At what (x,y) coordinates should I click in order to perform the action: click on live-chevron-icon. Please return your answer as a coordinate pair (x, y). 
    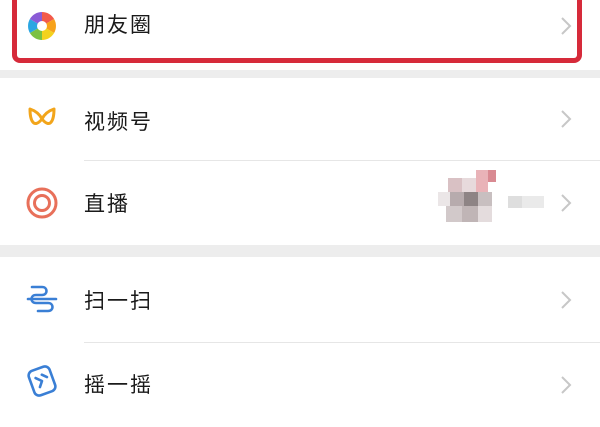
    Looking at the image, I should click on (566, 203).